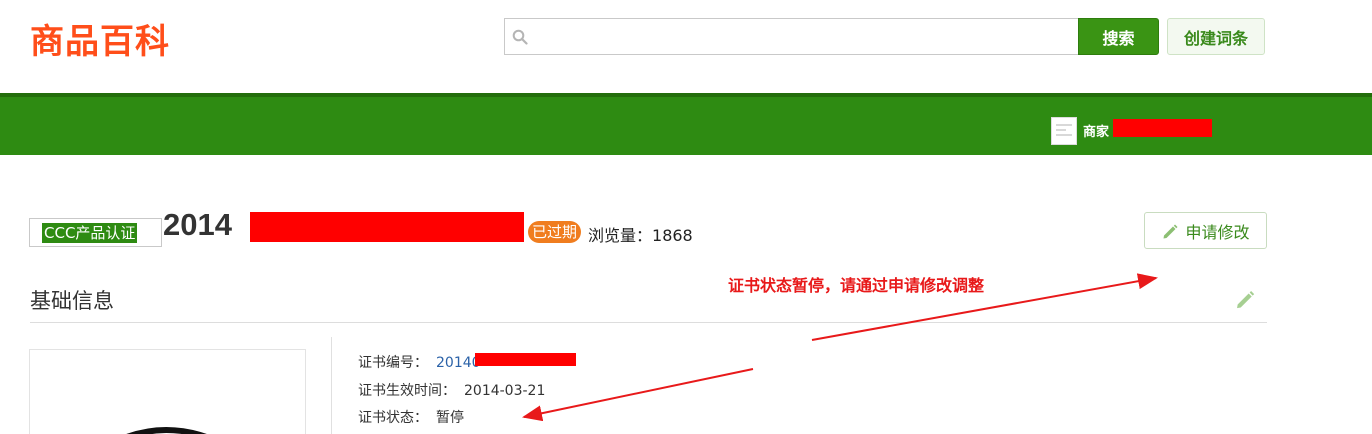  Describe the element at coordinates (672, 235) in the screenshot. I see `view-count-value: 1868` at that location.